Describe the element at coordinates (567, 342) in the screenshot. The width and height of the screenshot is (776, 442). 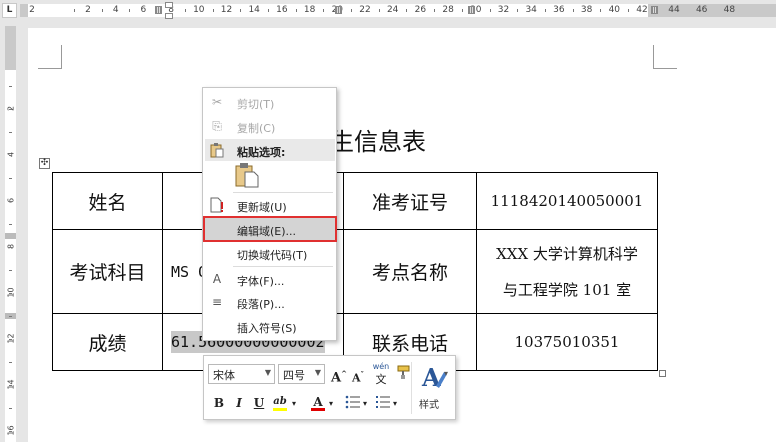
I see `table-cell-phone-value: 10375010351` at that location.